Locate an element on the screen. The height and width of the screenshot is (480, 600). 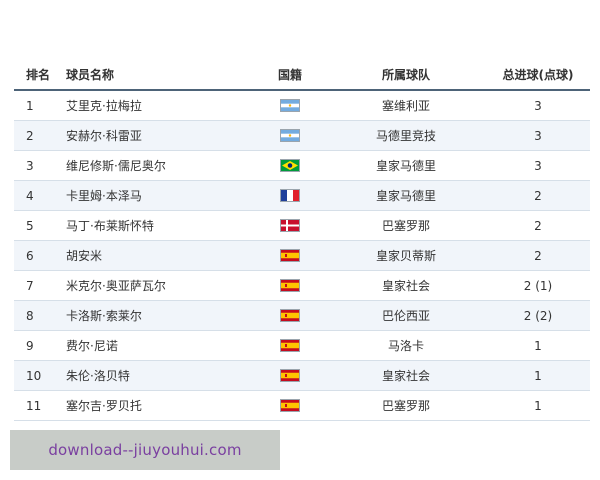
rank-cell: 10 is located at coordinates (34, 375).